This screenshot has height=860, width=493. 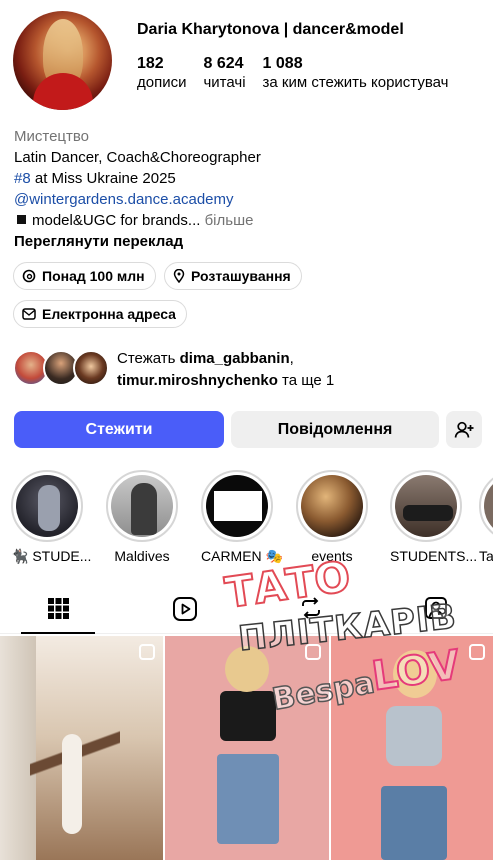 I want to click on highlight-maldives: Maldives, so click(x=142, y=517).